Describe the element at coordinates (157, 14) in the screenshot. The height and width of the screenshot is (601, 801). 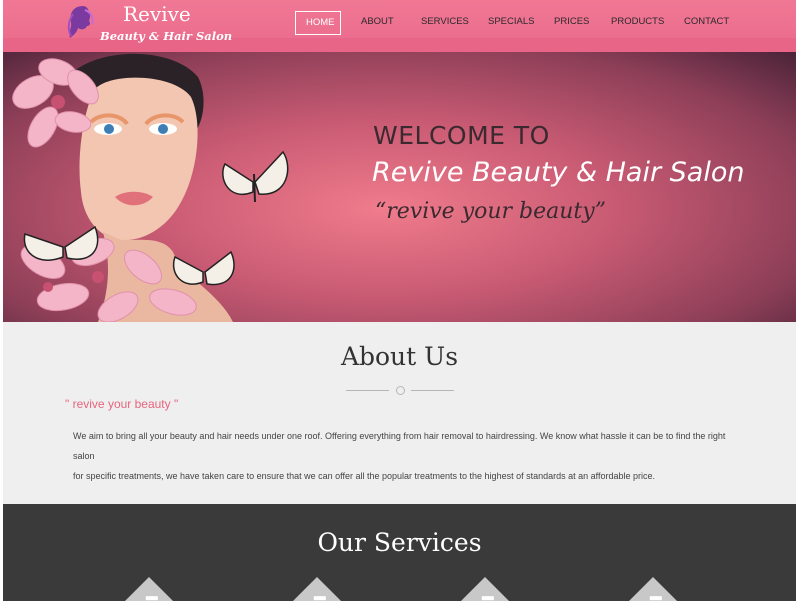
I see `brand-title: Revive` at that location.